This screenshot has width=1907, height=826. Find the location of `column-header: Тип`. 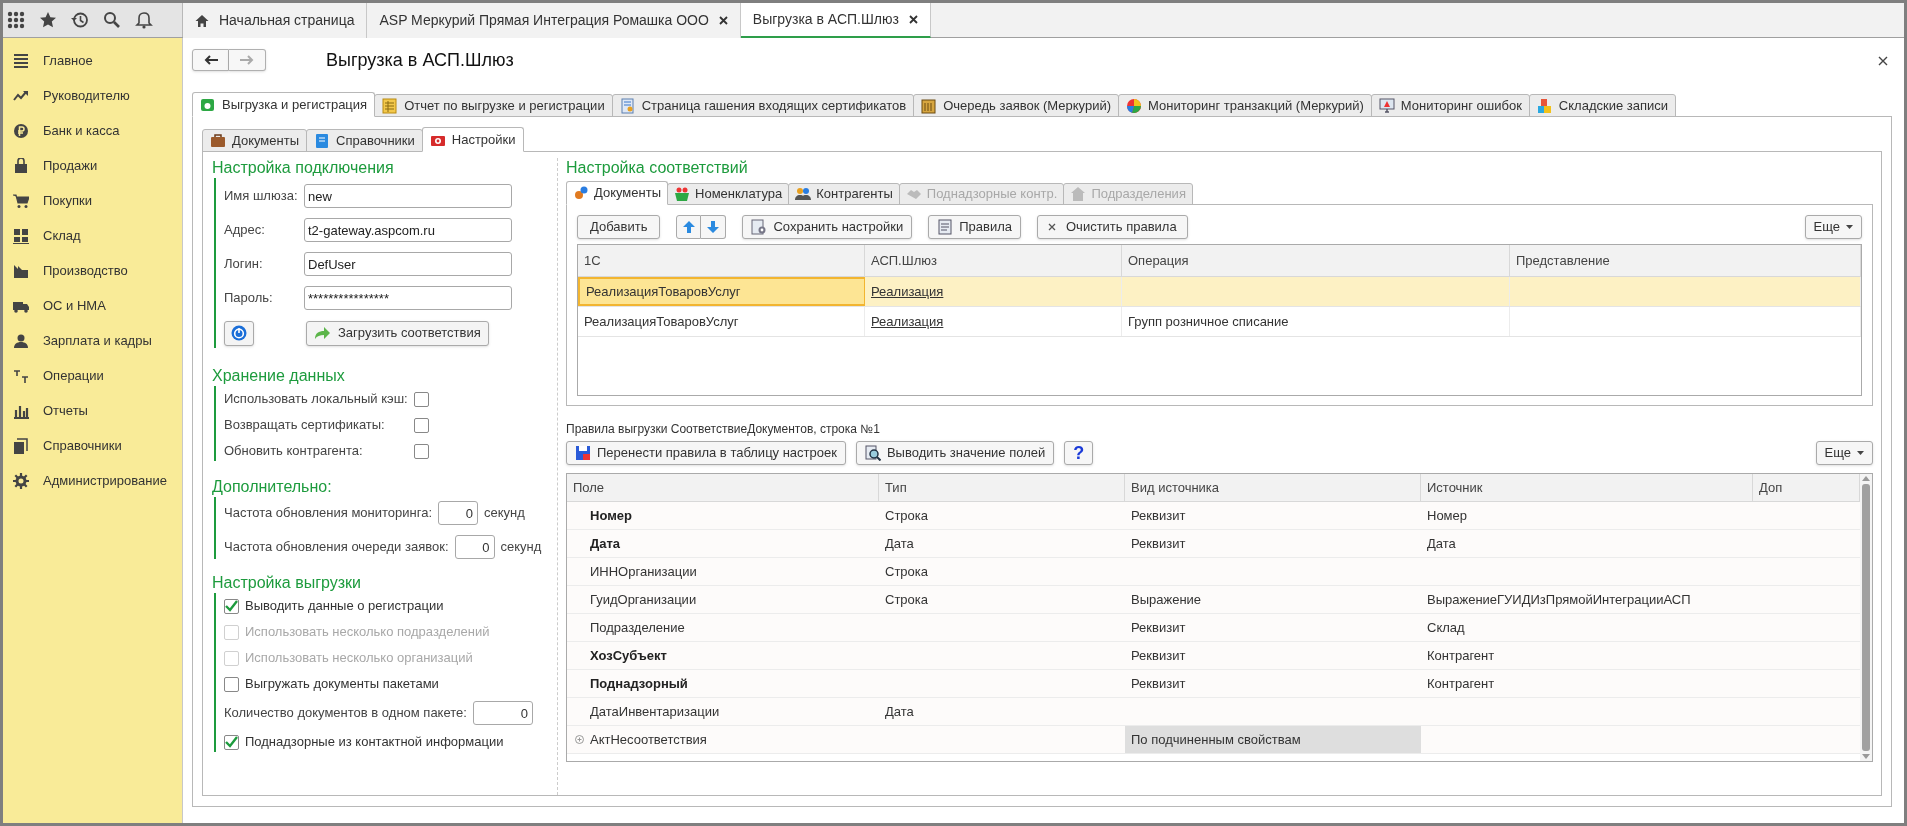

column-header: Тип is located at coordinates (1002, 487).